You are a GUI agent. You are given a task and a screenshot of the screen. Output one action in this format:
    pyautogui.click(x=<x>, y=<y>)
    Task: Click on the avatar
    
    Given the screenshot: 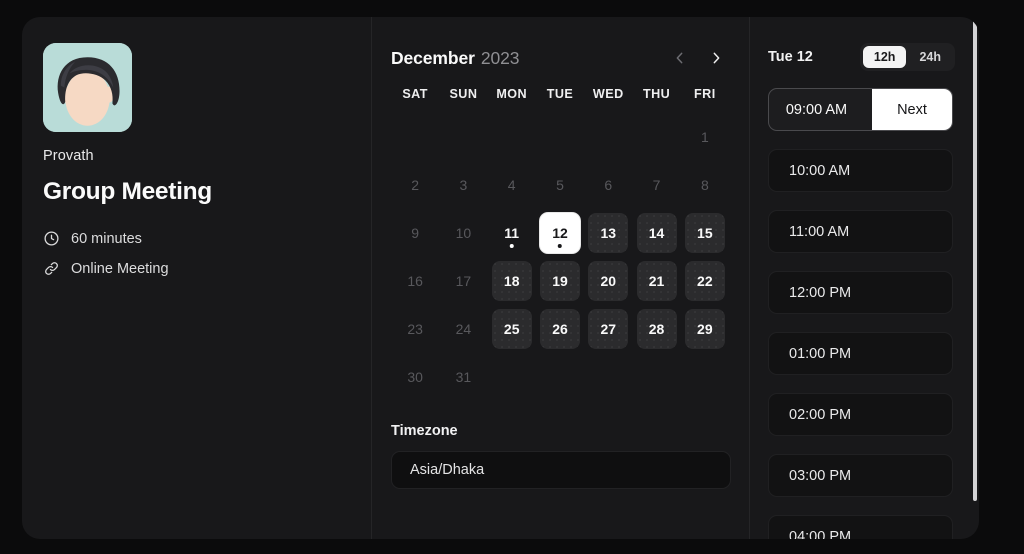 What is the action you would take?
    pyautogui.click(x=87, y=87)
    